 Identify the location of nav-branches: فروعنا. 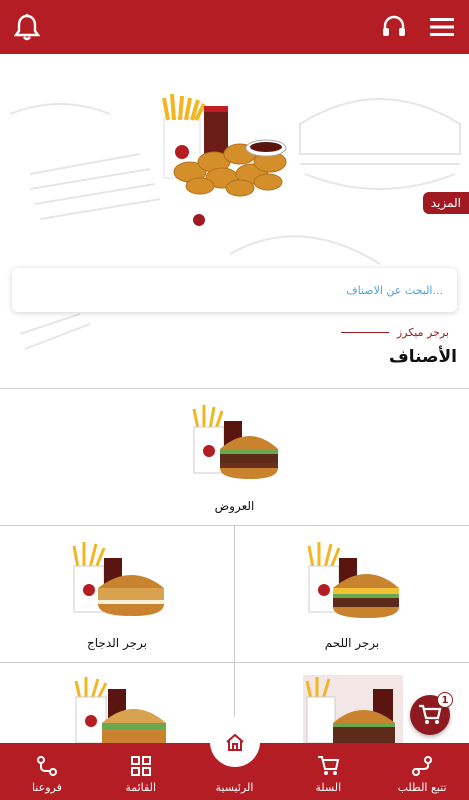
(47, 774).